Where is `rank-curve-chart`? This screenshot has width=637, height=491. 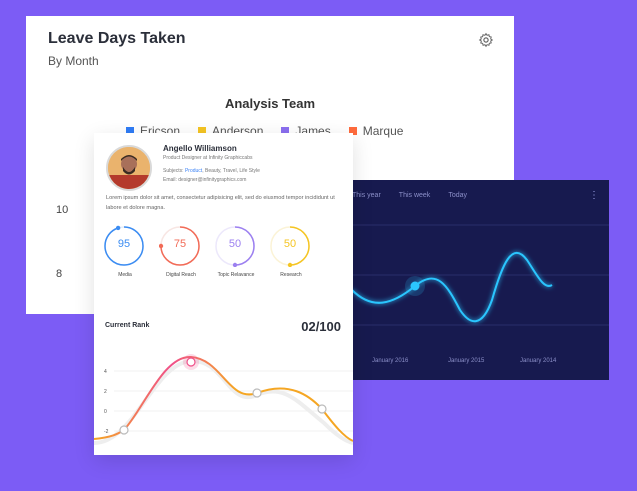
rank-curve-chart is located at coordinates (223, 399).